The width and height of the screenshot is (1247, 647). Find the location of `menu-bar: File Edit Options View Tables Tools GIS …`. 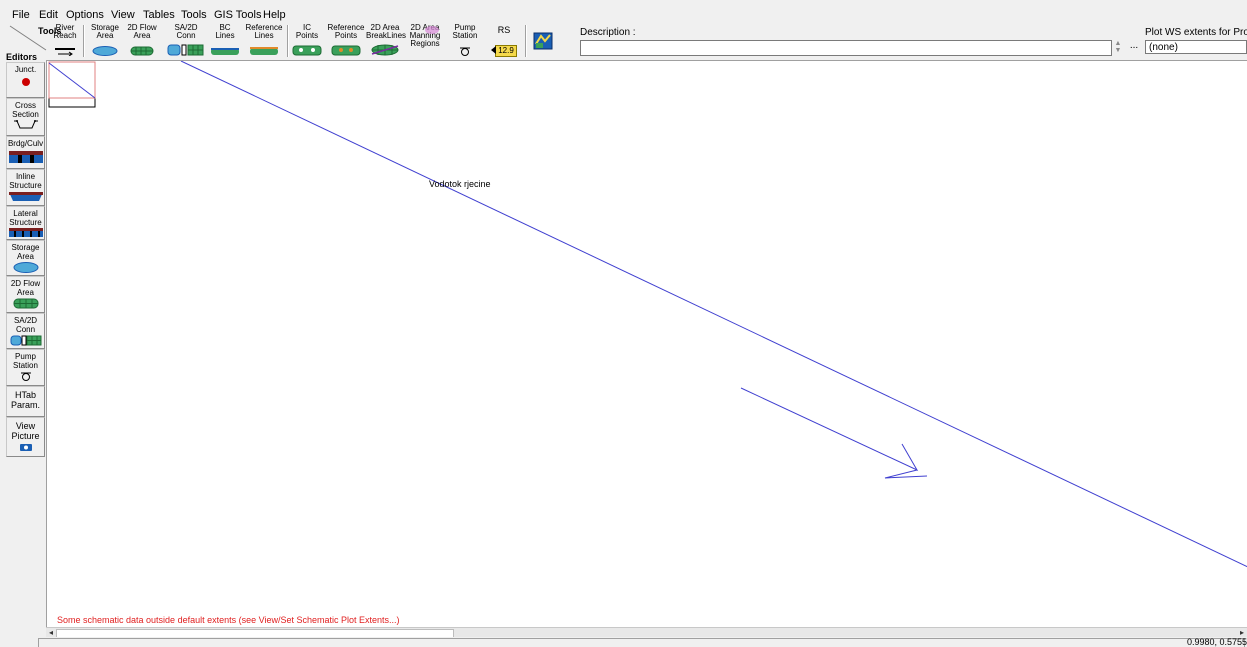

menu-bar: File Edit Options View Tables Tools GIS … is located at coordinates (623, 11).